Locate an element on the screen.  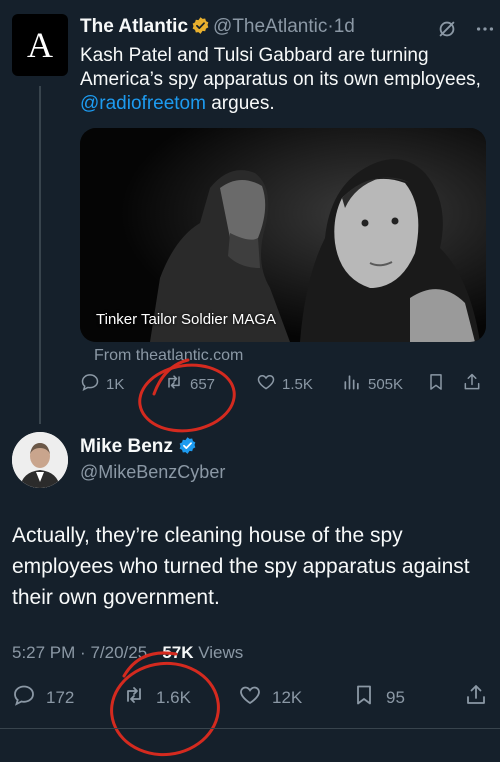
reply-button: 172 is located at coordinates (43, 697).